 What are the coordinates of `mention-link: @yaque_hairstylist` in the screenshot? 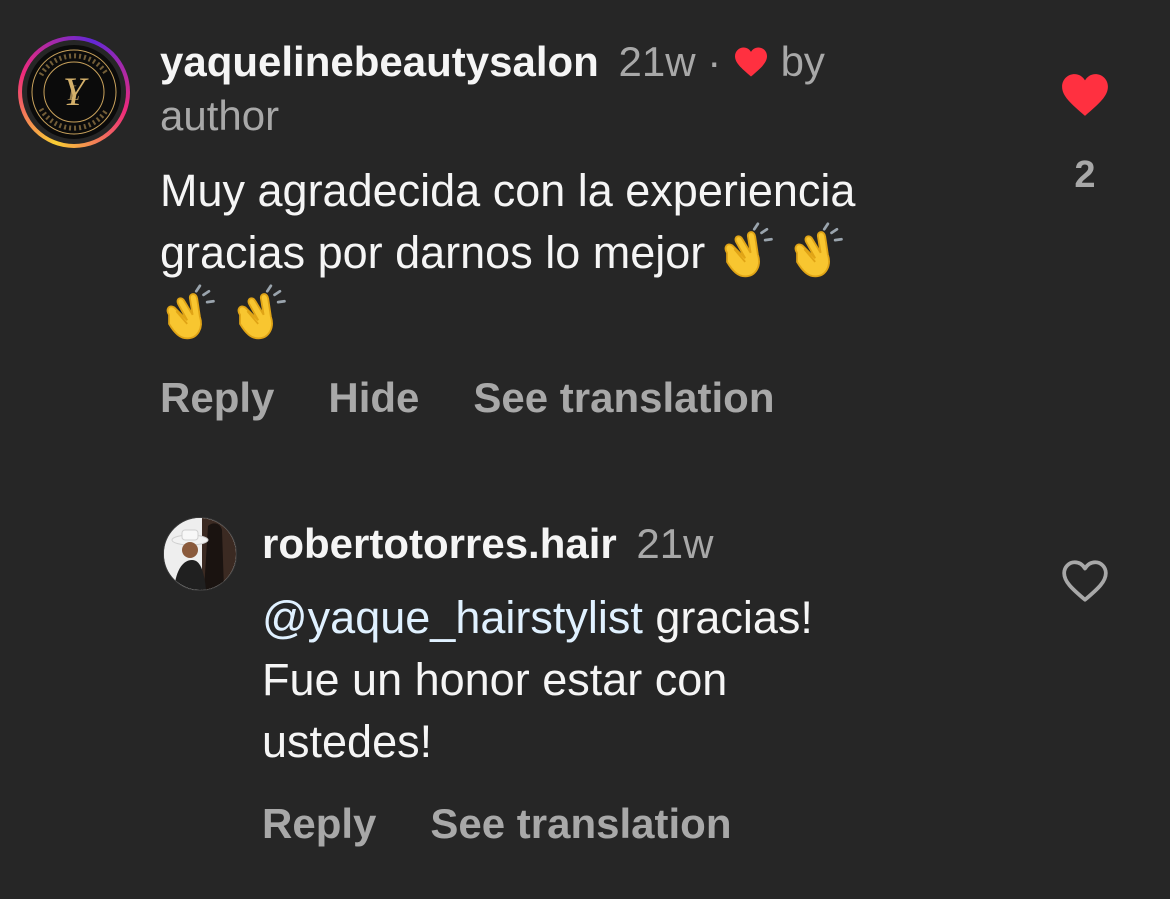 It's located at (452, 617).